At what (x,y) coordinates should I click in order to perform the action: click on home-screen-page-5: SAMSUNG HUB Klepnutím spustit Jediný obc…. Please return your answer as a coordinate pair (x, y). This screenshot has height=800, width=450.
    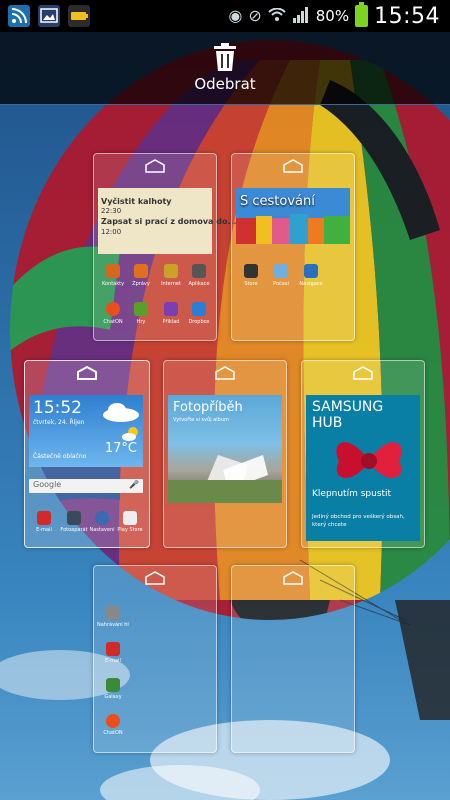
    Looking at the image, I should click on (363, 454).